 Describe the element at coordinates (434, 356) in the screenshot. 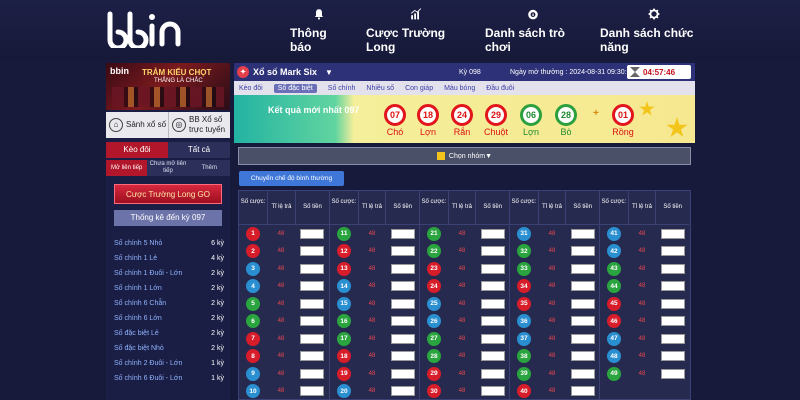

I see `number-ball: 28` at that location.